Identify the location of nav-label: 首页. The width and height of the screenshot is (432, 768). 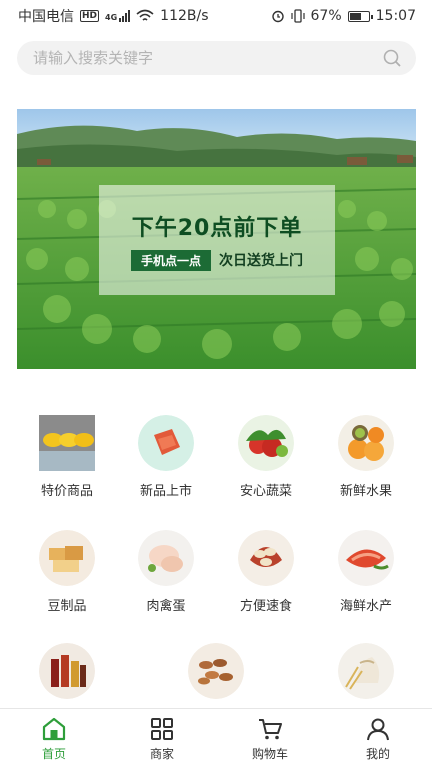
(53, 753).